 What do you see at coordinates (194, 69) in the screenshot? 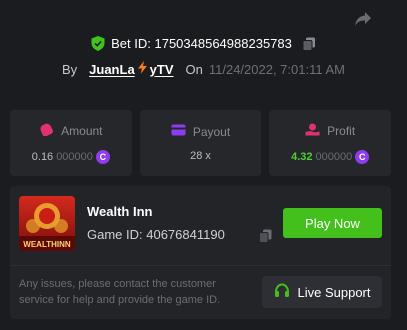
I see `on-label: On` at bounding box center [194, 69].